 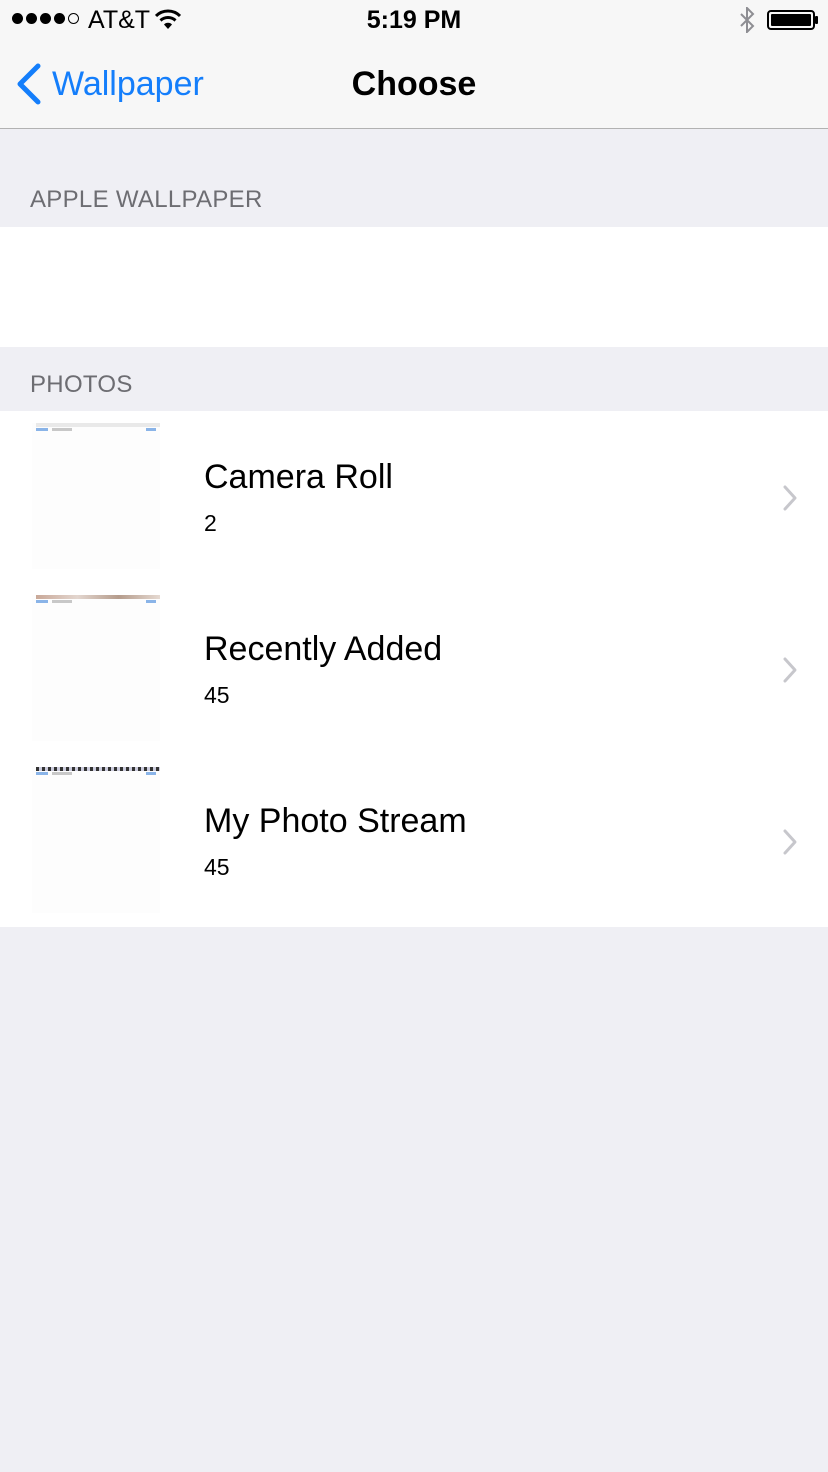 I want to click on album-name: Recently Added, so click(x=323, y=649).